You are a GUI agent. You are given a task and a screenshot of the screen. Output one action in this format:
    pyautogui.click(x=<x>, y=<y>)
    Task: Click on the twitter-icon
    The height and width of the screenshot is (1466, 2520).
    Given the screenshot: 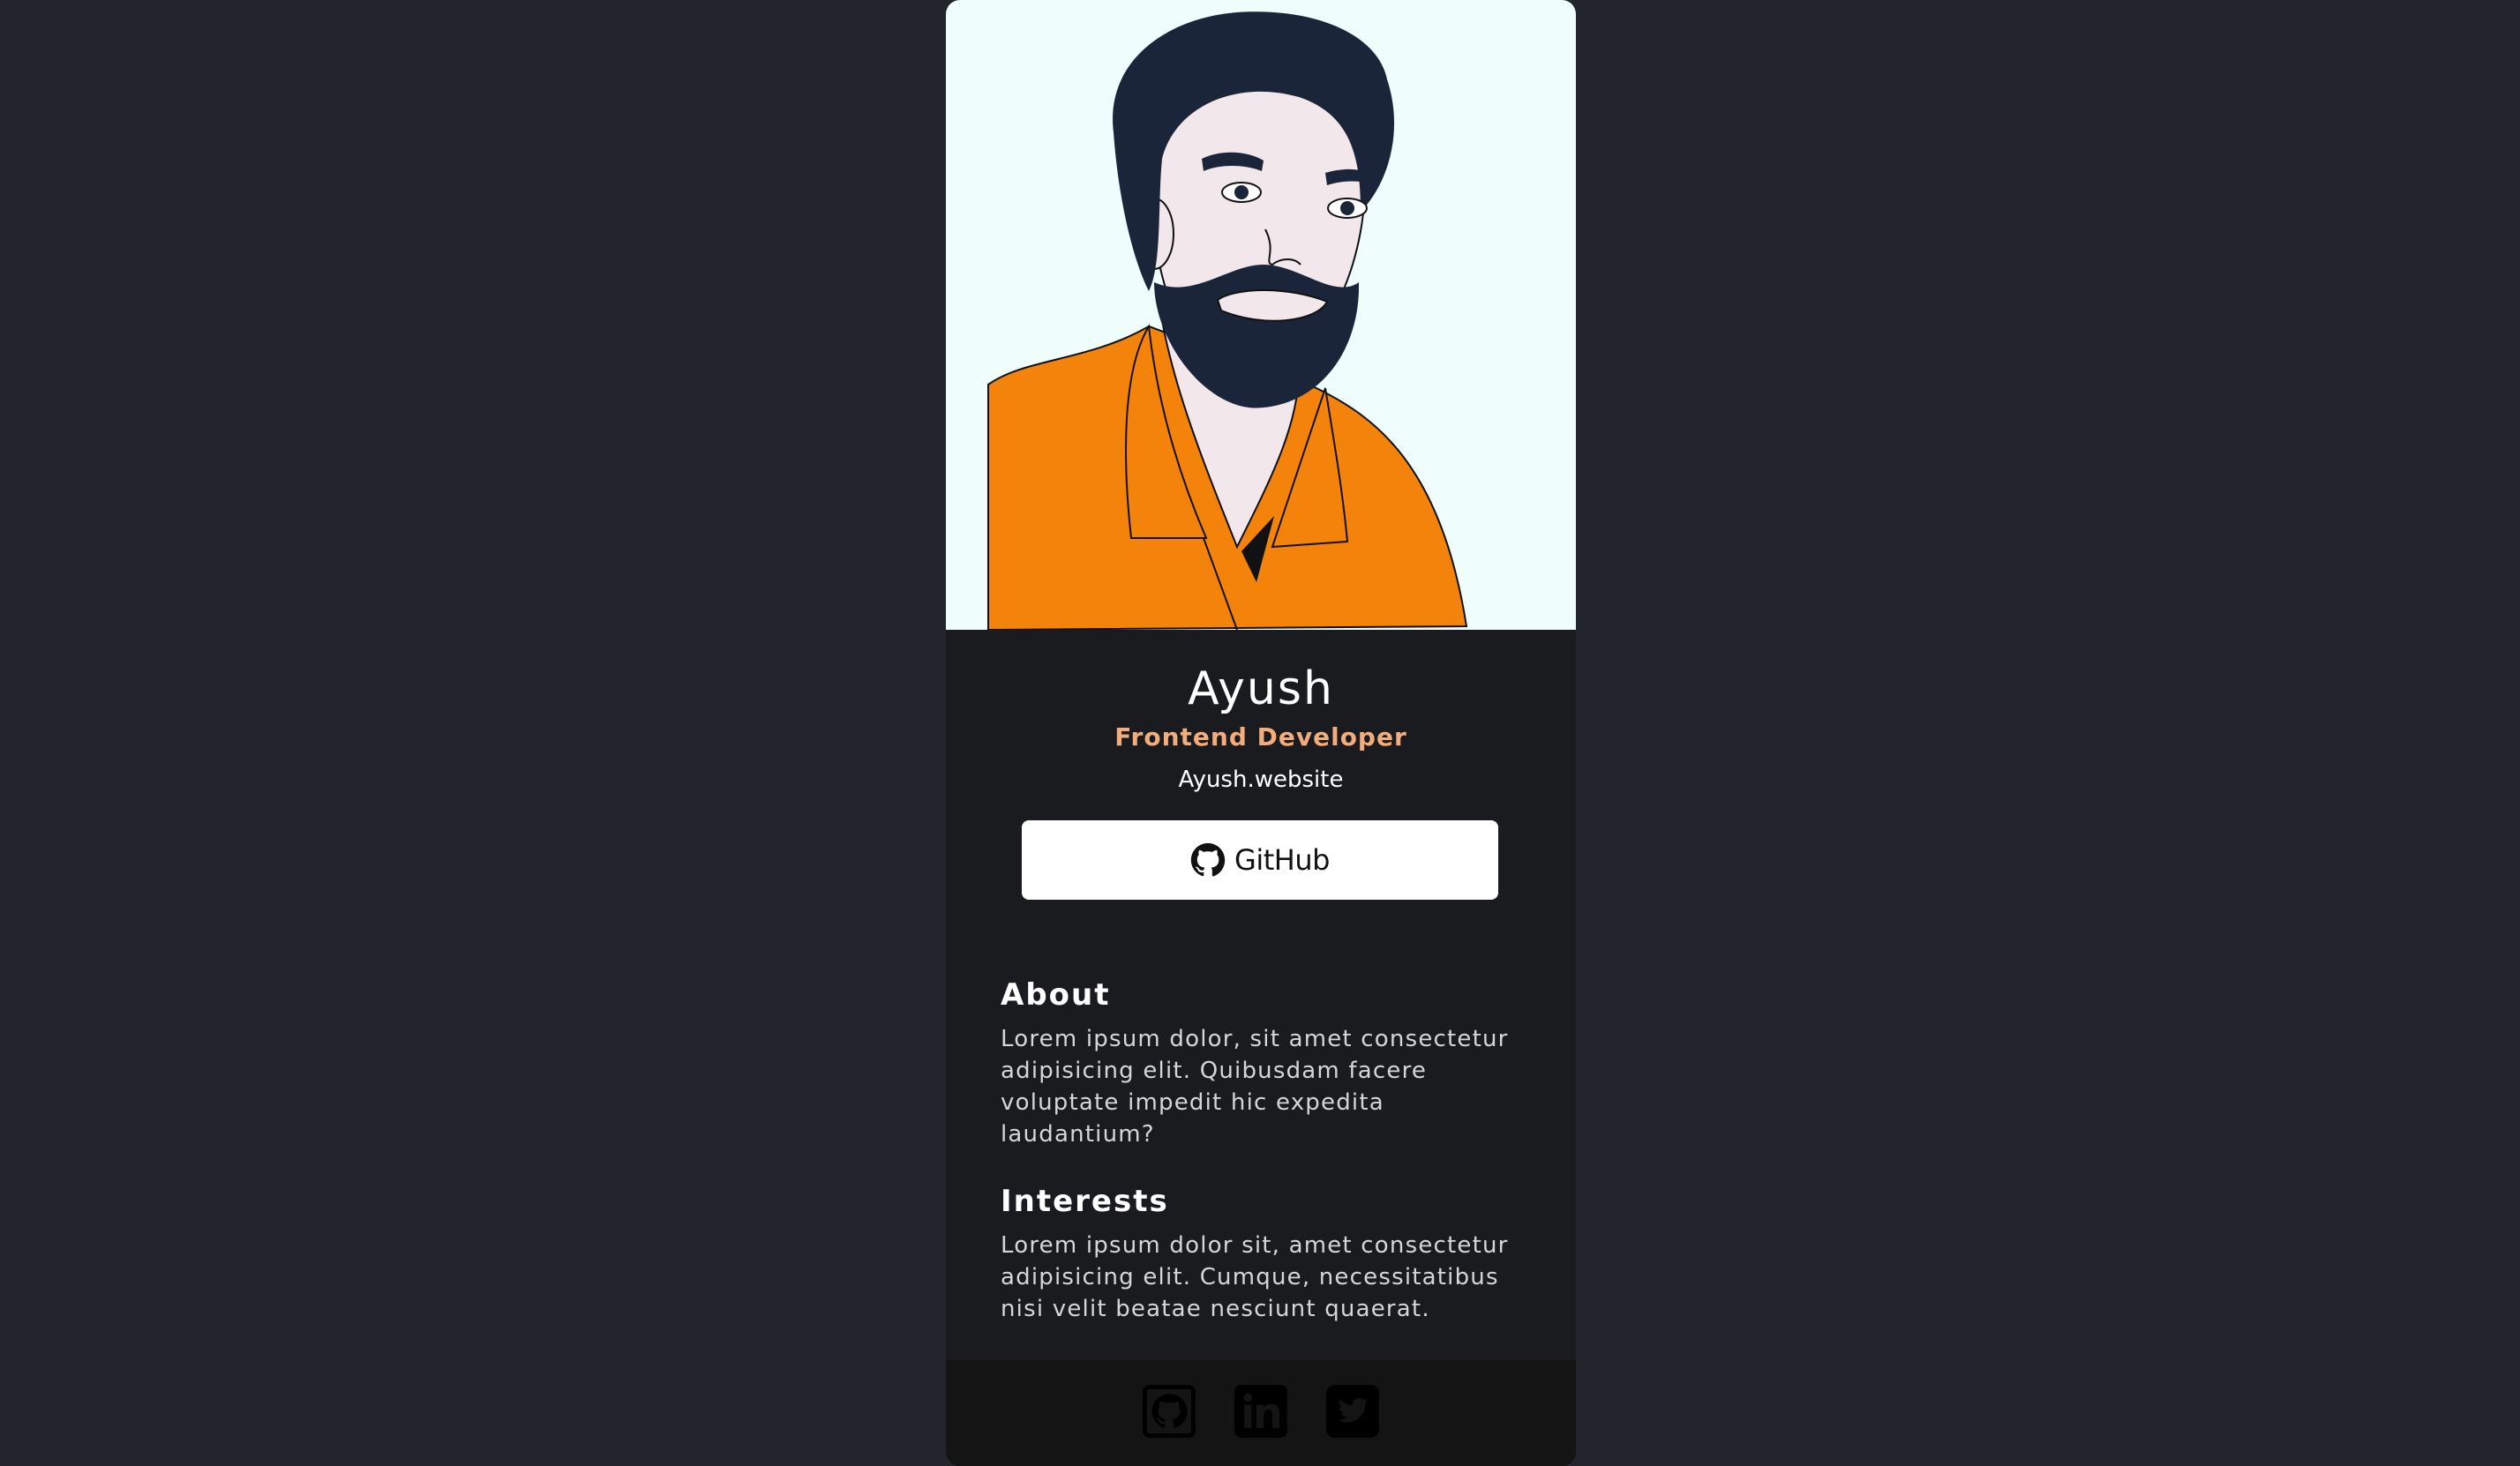 What is the action you would take?
    pyautogui.click(x=1352, y=1411)
    